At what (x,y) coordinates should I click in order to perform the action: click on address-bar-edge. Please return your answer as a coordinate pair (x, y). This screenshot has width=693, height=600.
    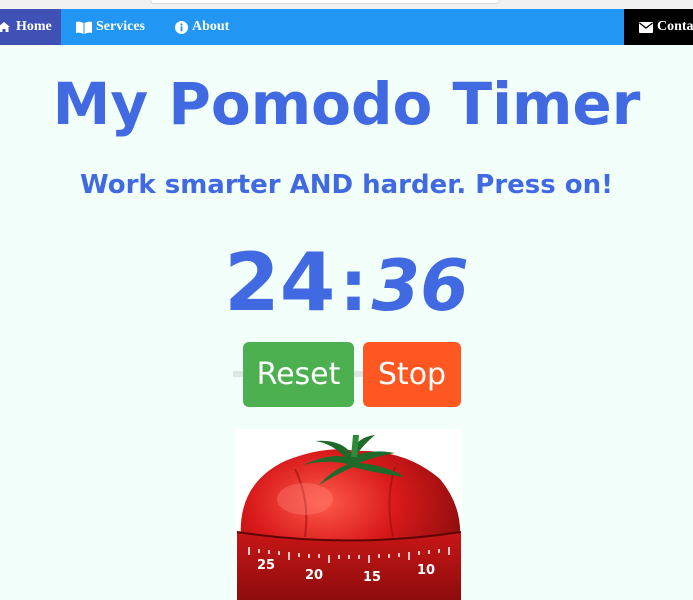
    Looking at the image, I should click on (325, 2).